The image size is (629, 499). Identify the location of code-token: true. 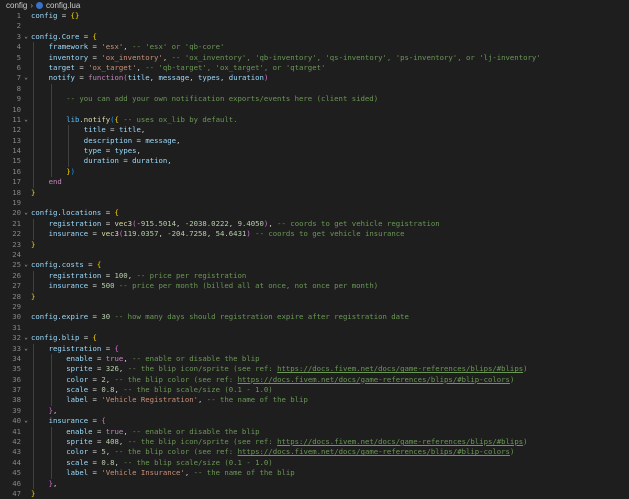
(114, 431).